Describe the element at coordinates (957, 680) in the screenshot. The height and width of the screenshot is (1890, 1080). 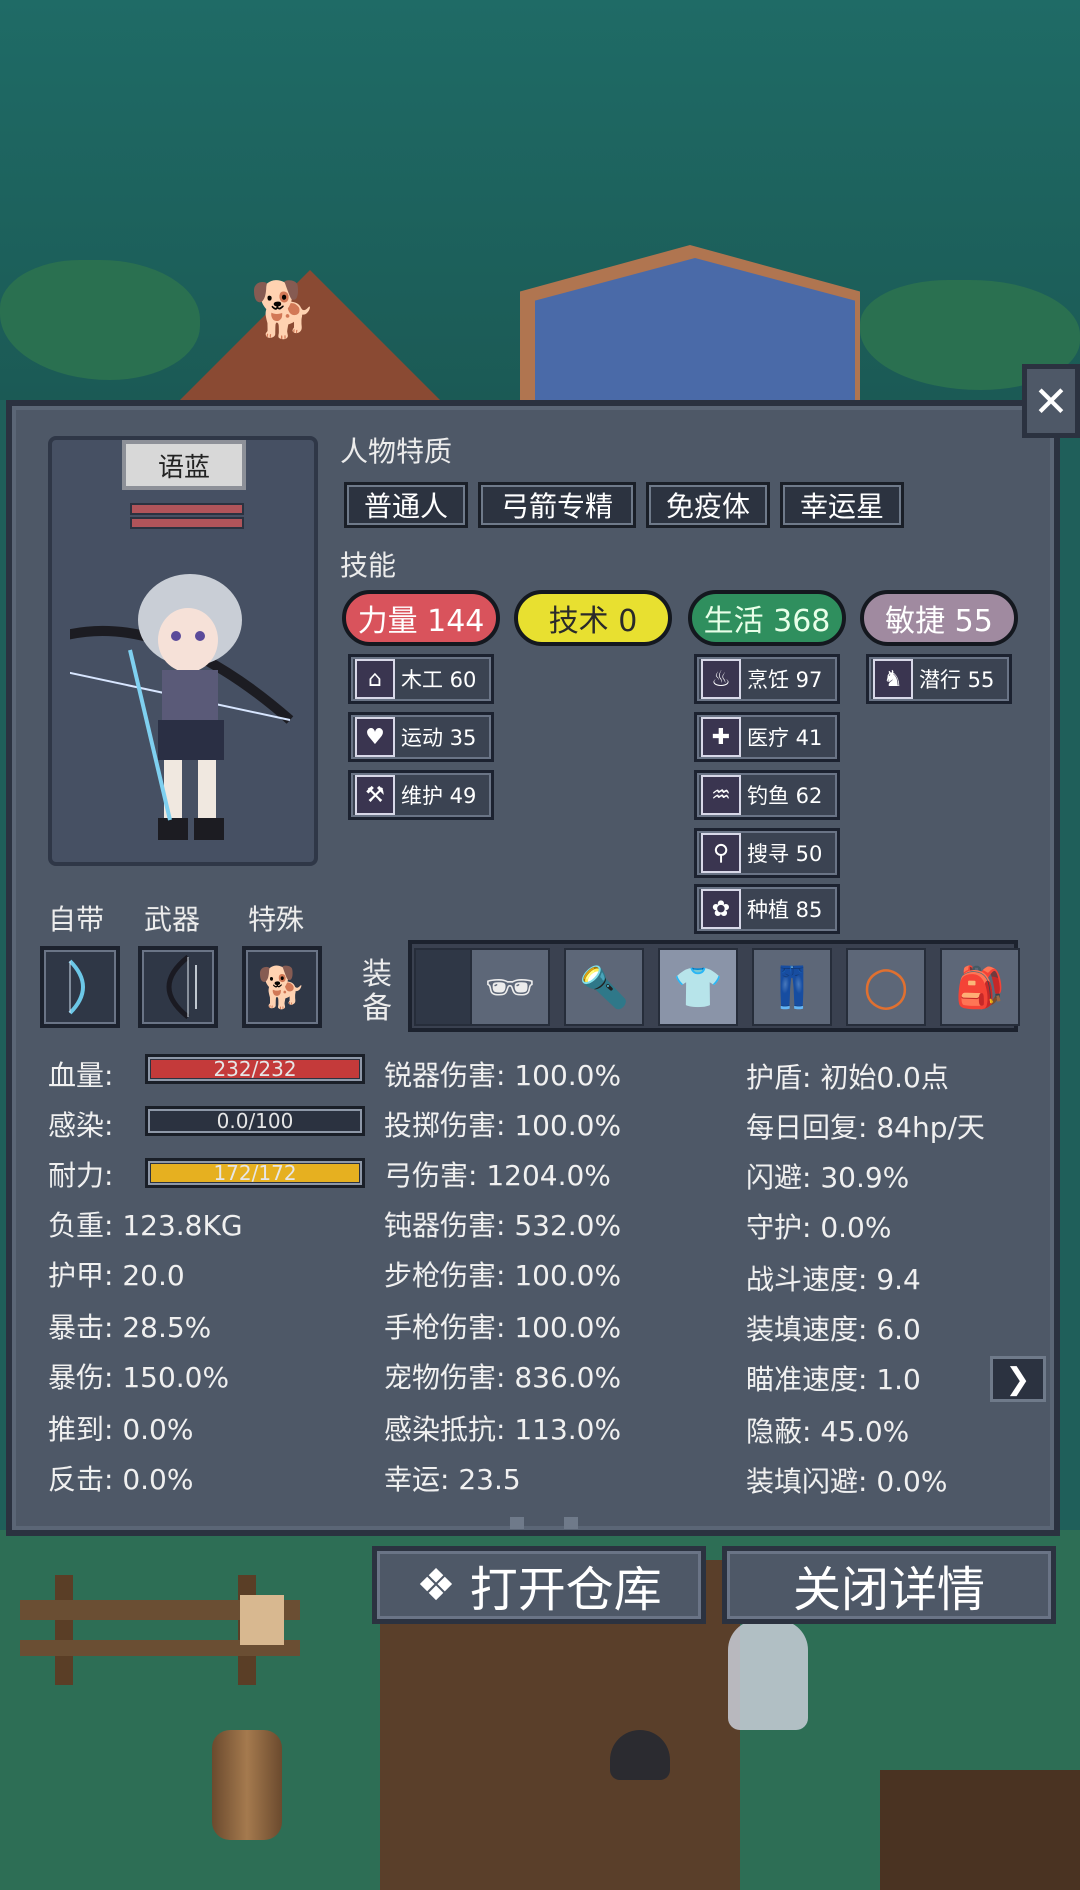
I see `skill-label: 潜行 55` at that location.